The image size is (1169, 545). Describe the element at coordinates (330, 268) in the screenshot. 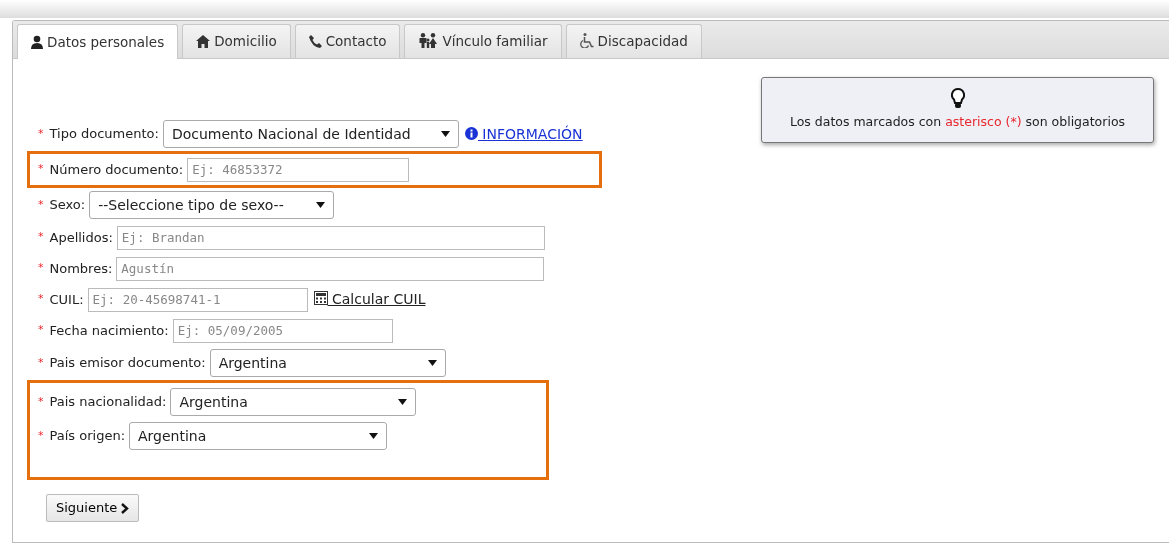

I see `input-field: Agustín` at that location.